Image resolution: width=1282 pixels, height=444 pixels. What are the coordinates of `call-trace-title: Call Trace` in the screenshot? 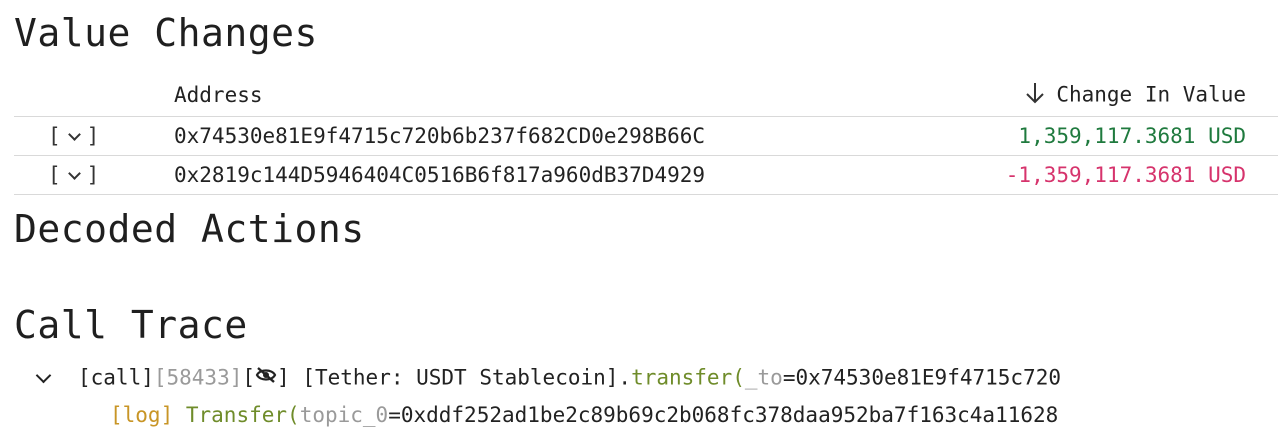 It's located at (131, 325).